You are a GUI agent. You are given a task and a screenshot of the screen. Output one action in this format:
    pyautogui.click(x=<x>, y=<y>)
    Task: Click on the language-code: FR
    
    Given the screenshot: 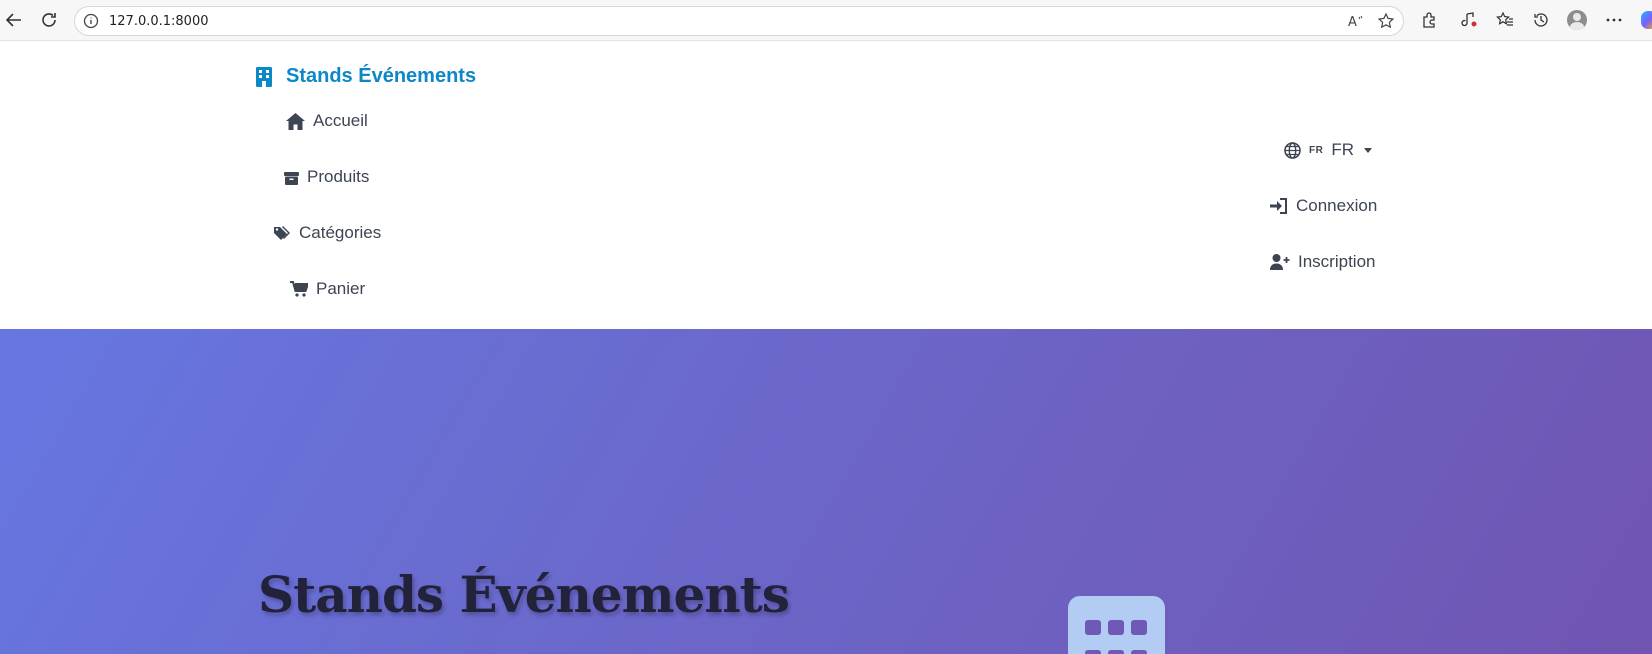 What is the action you would take?
    pyautogui.click(x=1343, y=149)
    